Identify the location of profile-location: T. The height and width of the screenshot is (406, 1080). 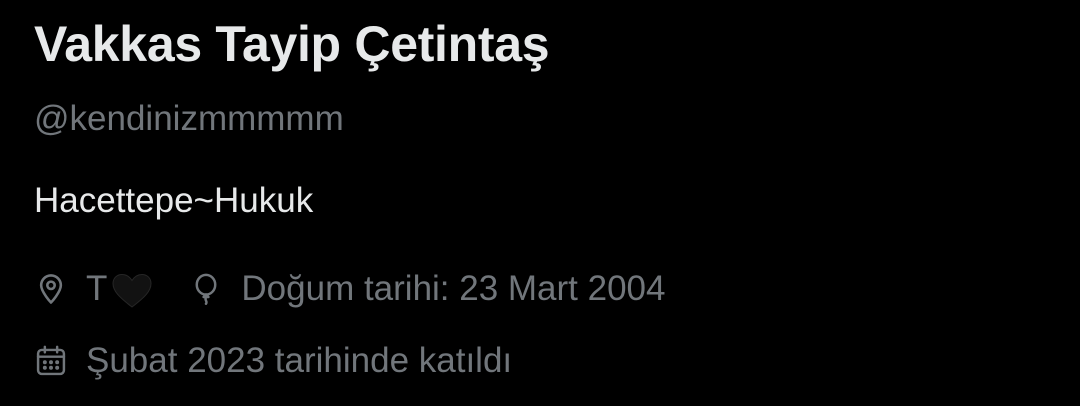
(93, 289).